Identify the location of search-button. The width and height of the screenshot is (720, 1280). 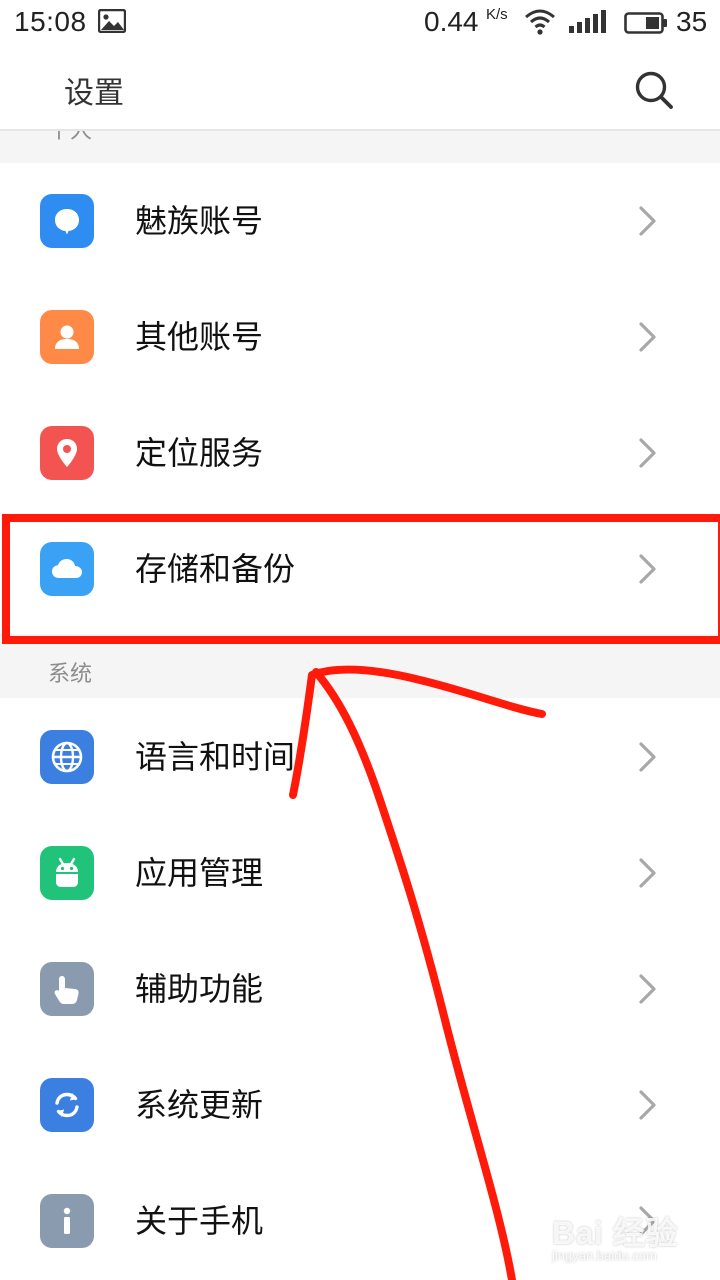
(655, 91).